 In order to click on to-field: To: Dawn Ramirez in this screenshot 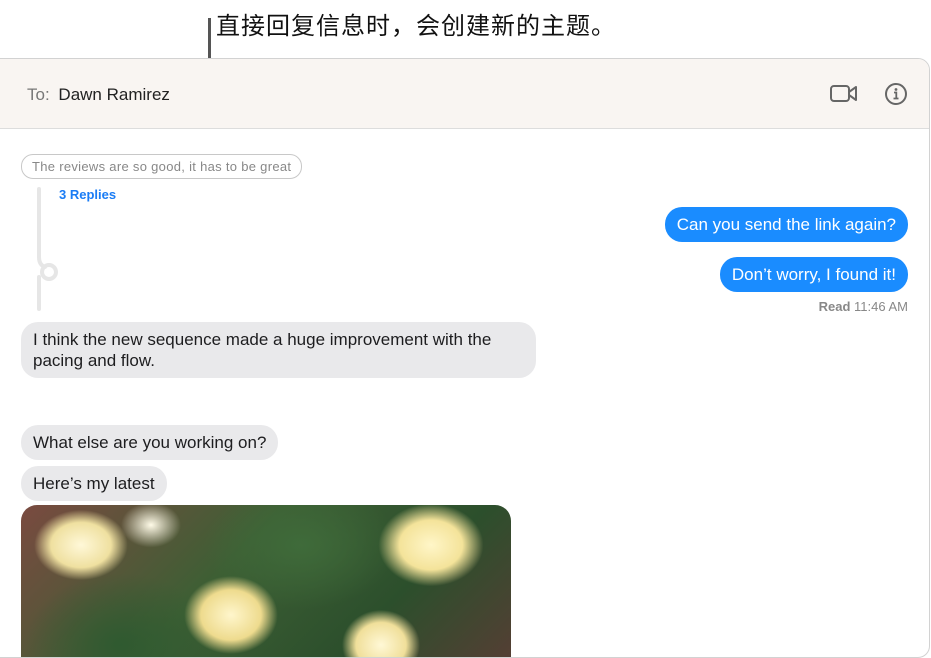, I will do `click(98, 95)`.